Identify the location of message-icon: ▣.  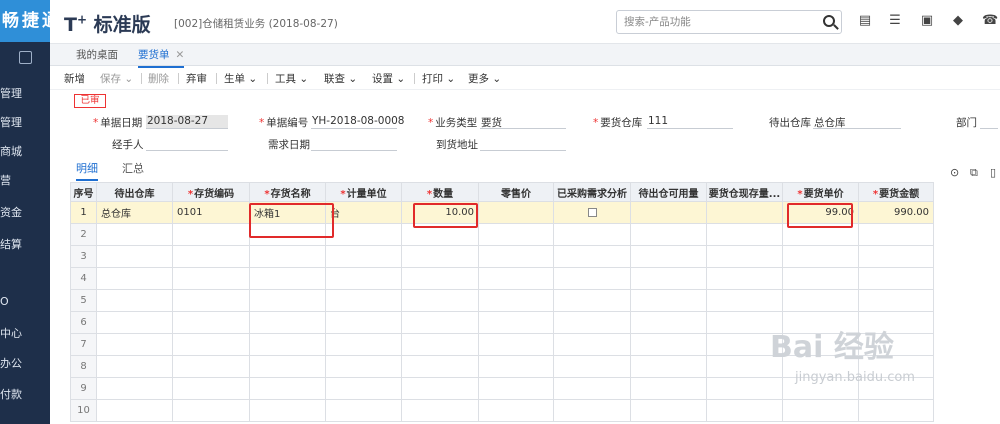
(927, 21).